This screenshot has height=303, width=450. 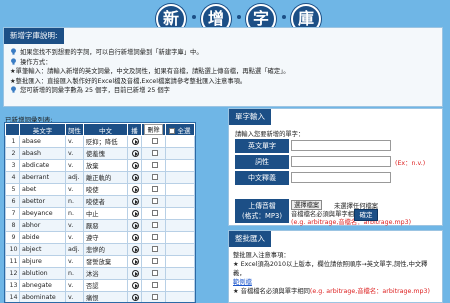 What do you see at coordinates (12, 153) in the screenshot?
I see `row-num: 2` at bounding box center [12, 153].